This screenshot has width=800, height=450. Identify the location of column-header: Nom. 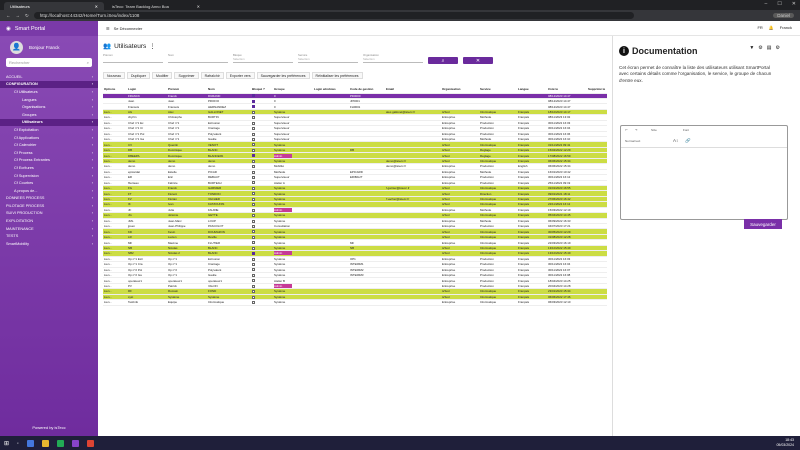
(229, 89).